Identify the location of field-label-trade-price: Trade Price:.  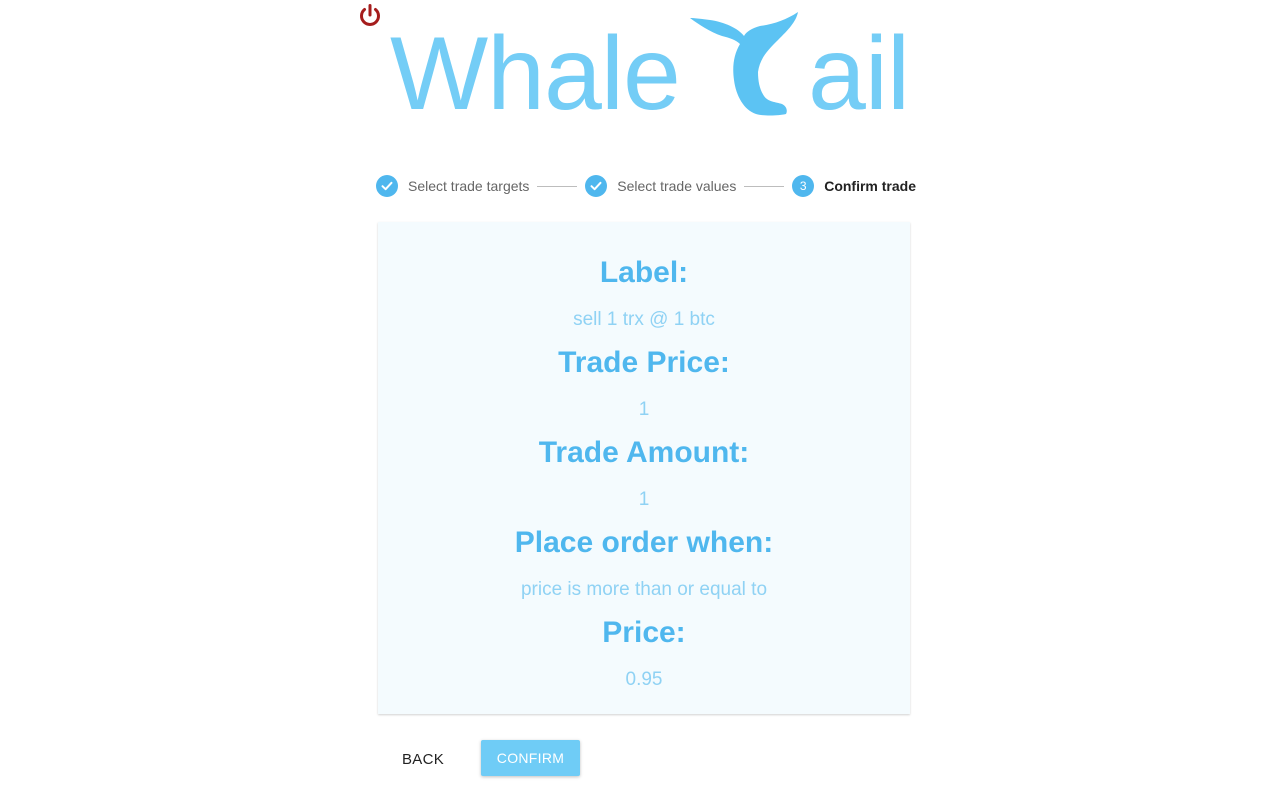
(644, 362).